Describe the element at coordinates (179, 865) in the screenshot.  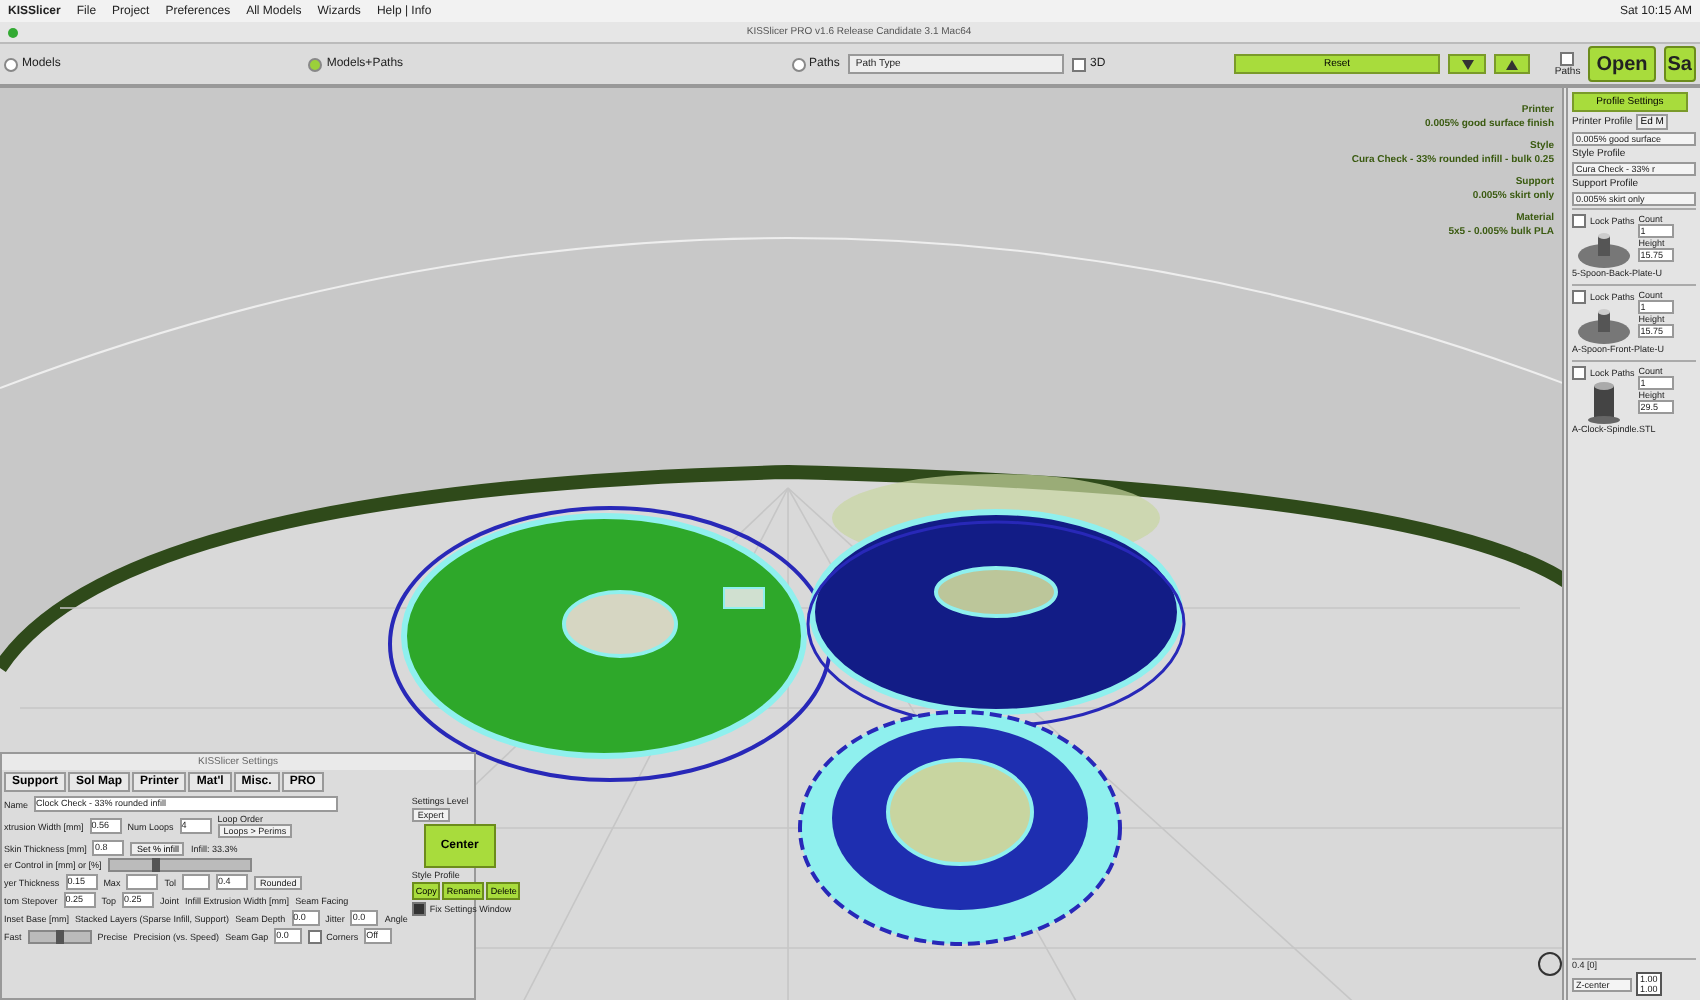
I see `infill-slider` at that location.